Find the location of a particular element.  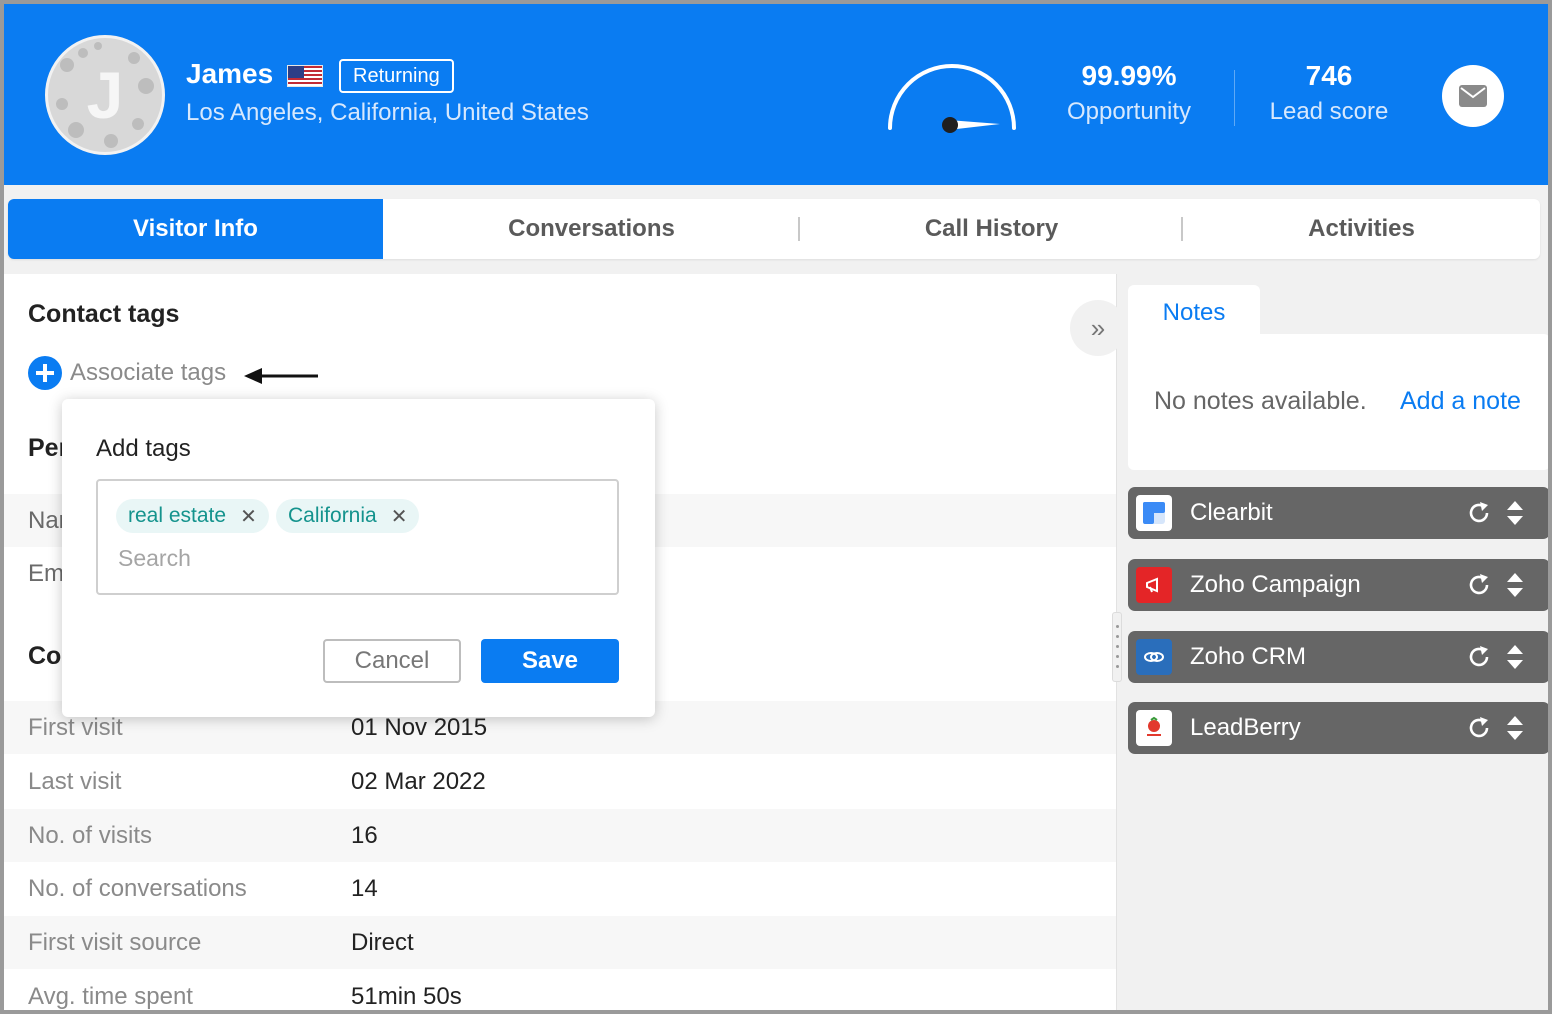

tab-label: Activities is located at coordinates (1361, 228).